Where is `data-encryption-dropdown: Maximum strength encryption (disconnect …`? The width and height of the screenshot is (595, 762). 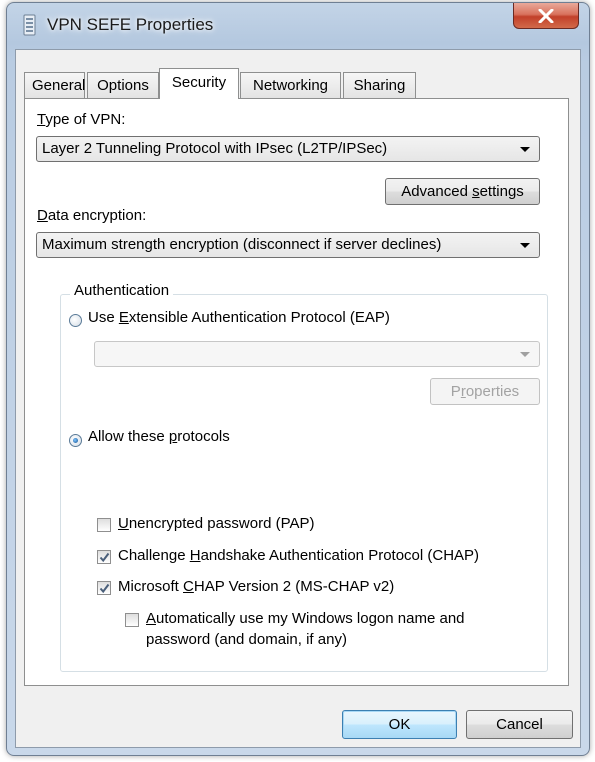 data-encryption-dropdown: Maximum strength encryption (disconnect … is located at coordinates (288, 245).